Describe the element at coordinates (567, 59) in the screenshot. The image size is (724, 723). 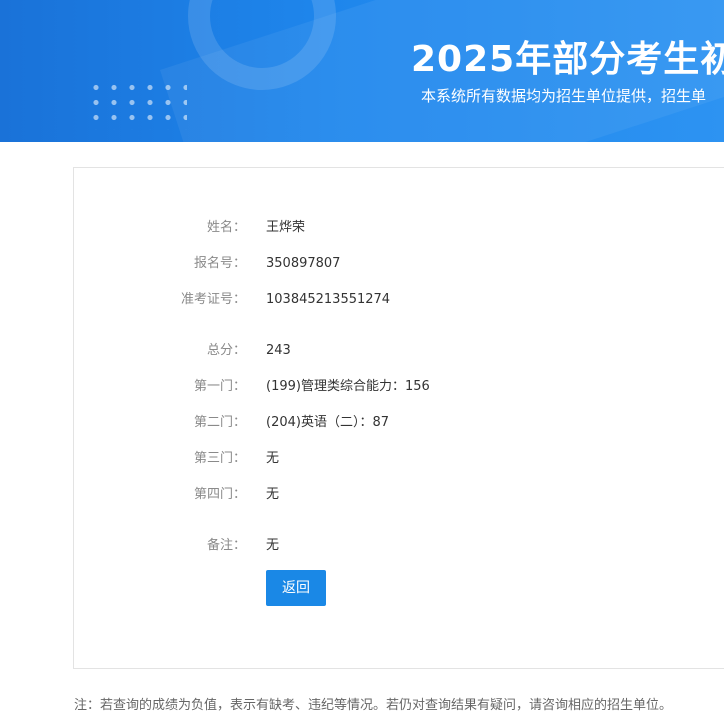
I see `page-title: 2025年部分考生初` at that location.